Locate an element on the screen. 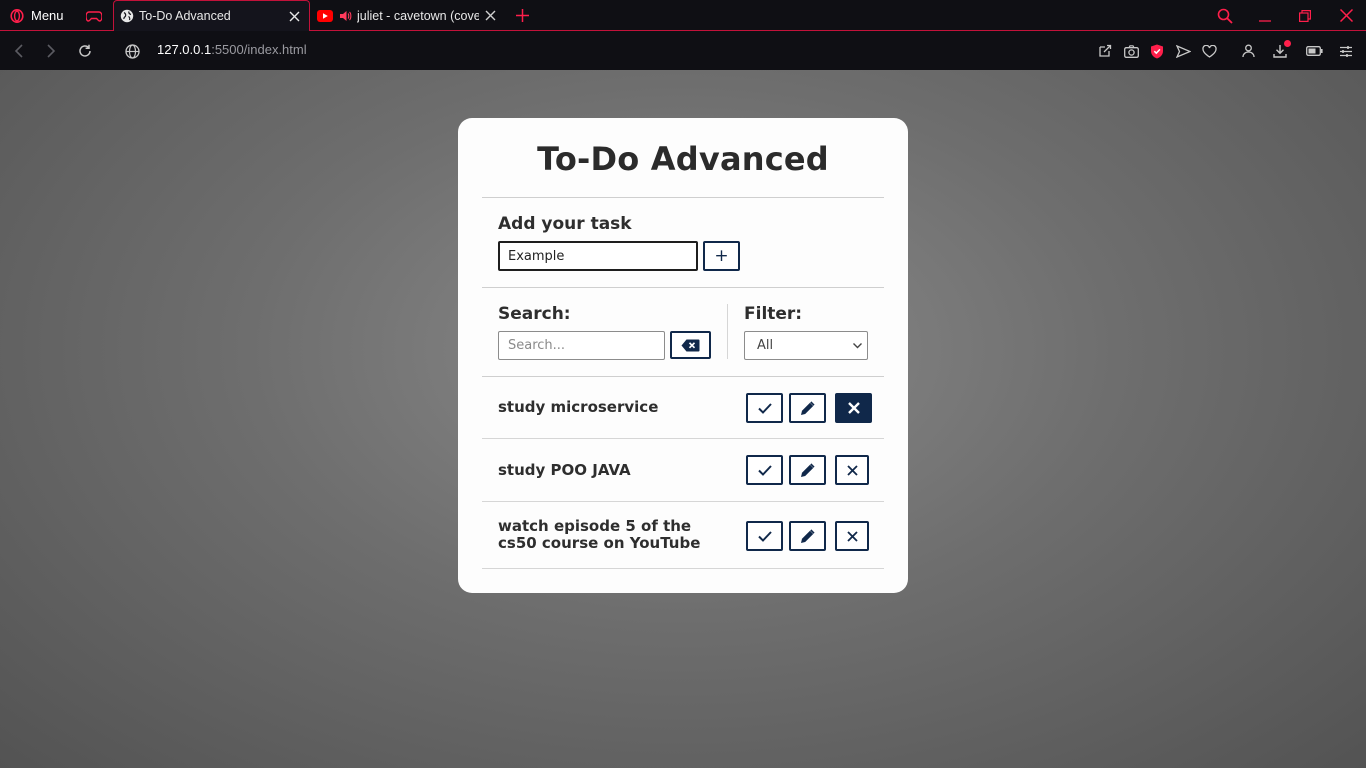 This screenshot has height=768, width=1366. restore-button is located at coordinates (1305, 15).